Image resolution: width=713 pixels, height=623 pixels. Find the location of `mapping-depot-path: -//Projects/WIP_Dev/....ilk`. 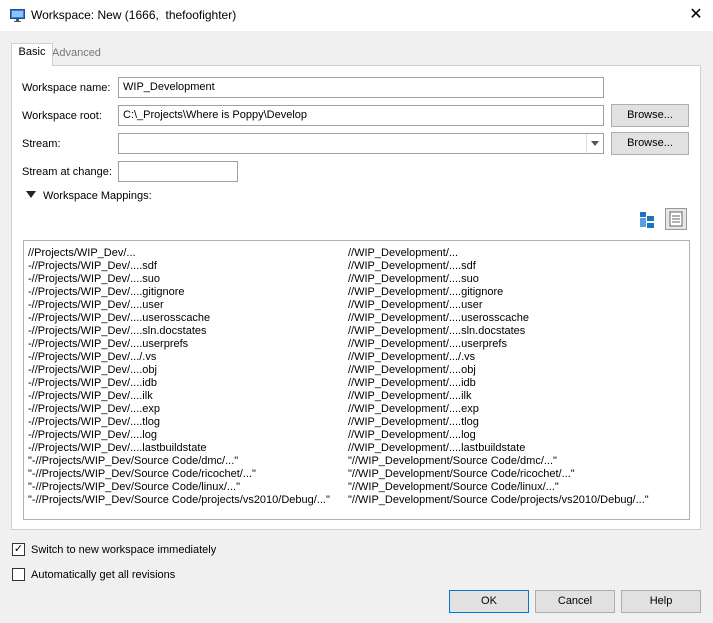

mapping-depot-path: -//Projects/WIP_Dev/....ilk is located at coordinates (90, 396).